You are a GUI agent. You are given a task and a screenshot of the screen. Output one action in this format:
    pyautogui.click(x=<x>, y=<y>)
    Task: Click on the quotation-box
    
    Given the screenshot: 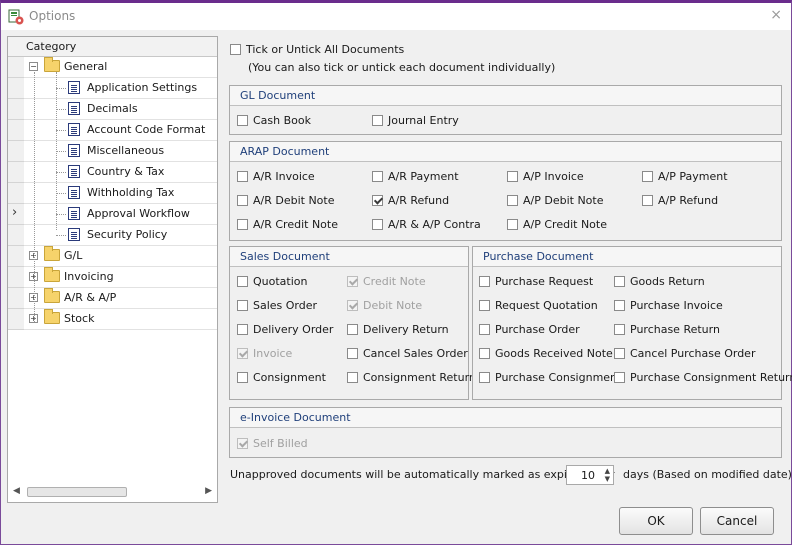 What is the action you would take?
    pyautogui.click(x=242, y=281)
    